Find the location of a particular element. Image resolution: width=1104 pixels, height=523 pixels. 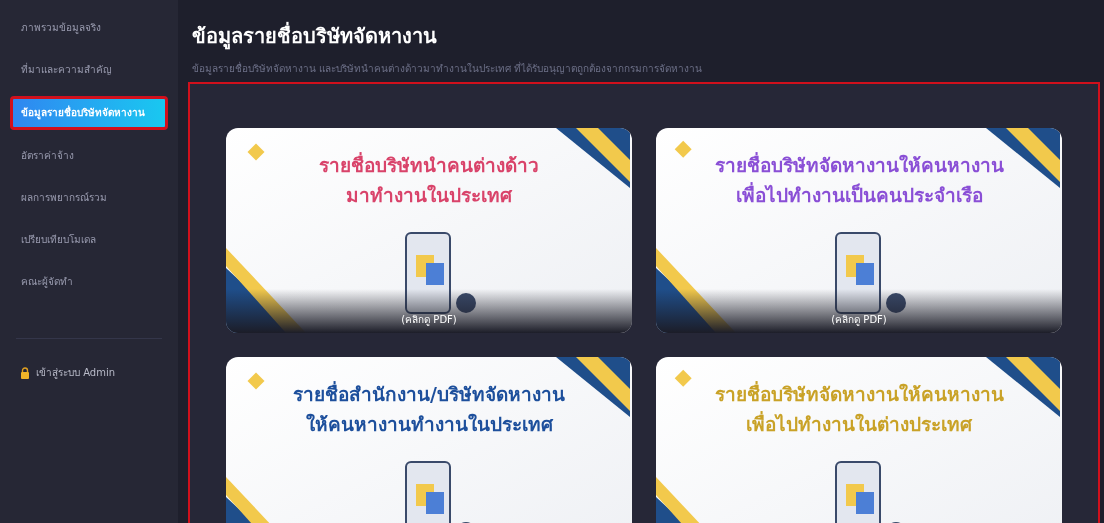

banner-title: เพื่อไปทำงานในต่างประเทศ is located at coordinates (859, 423).